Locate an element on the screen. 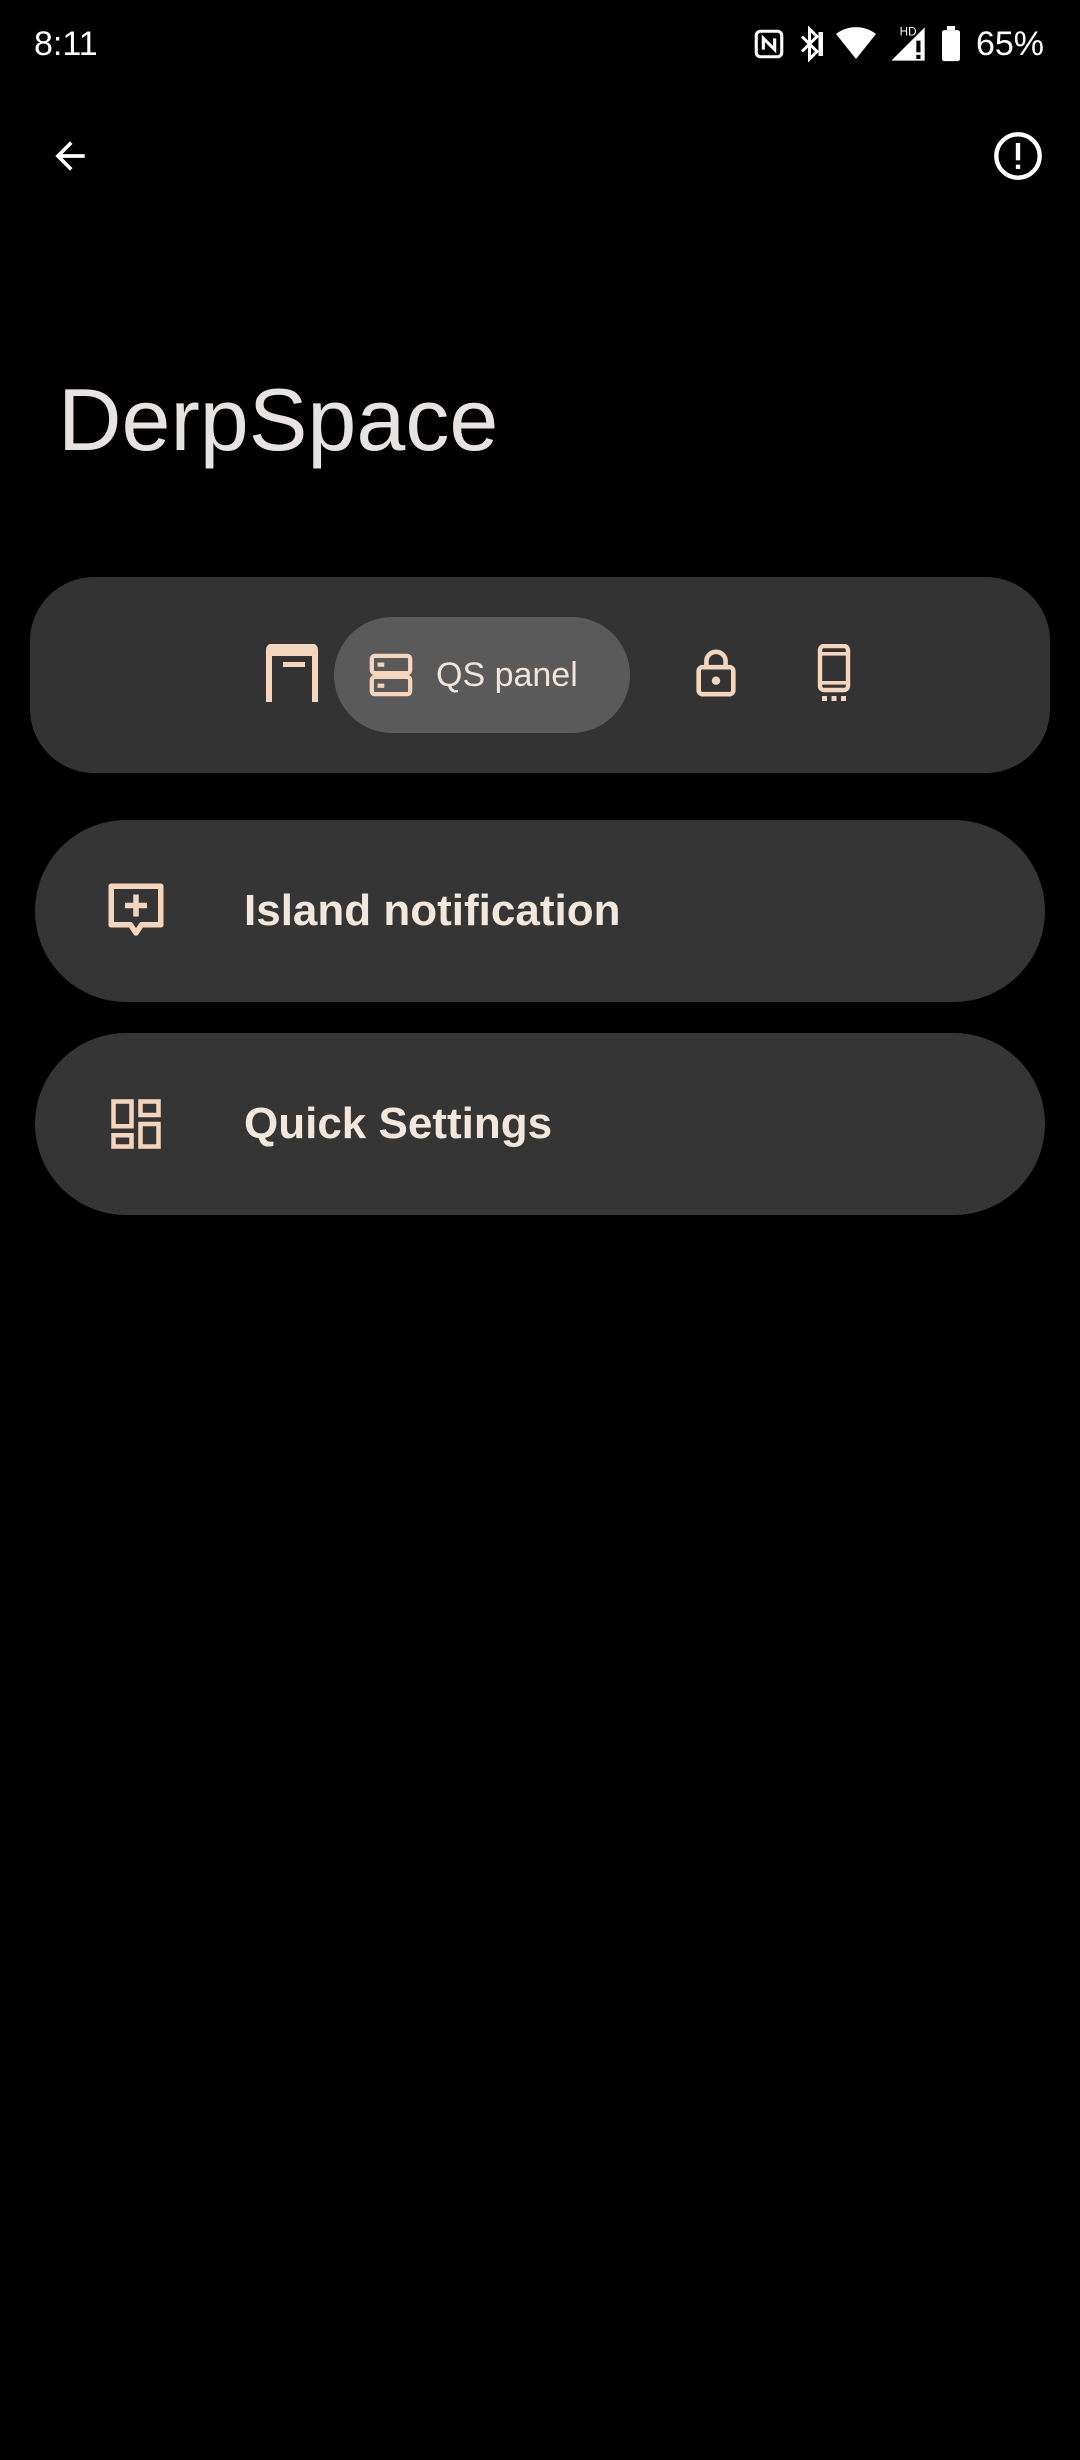 The image size is (1080, 2460). back-arrow-icon is located at coordinates (70, 158).